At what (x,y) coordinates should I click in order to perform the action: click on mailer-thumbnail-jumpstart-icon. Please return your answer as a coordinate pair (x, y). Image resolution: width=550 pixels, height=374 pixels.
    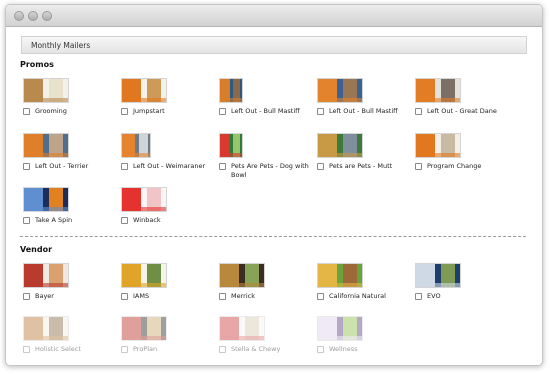
    Looking at the image, I should click on (144, 90).